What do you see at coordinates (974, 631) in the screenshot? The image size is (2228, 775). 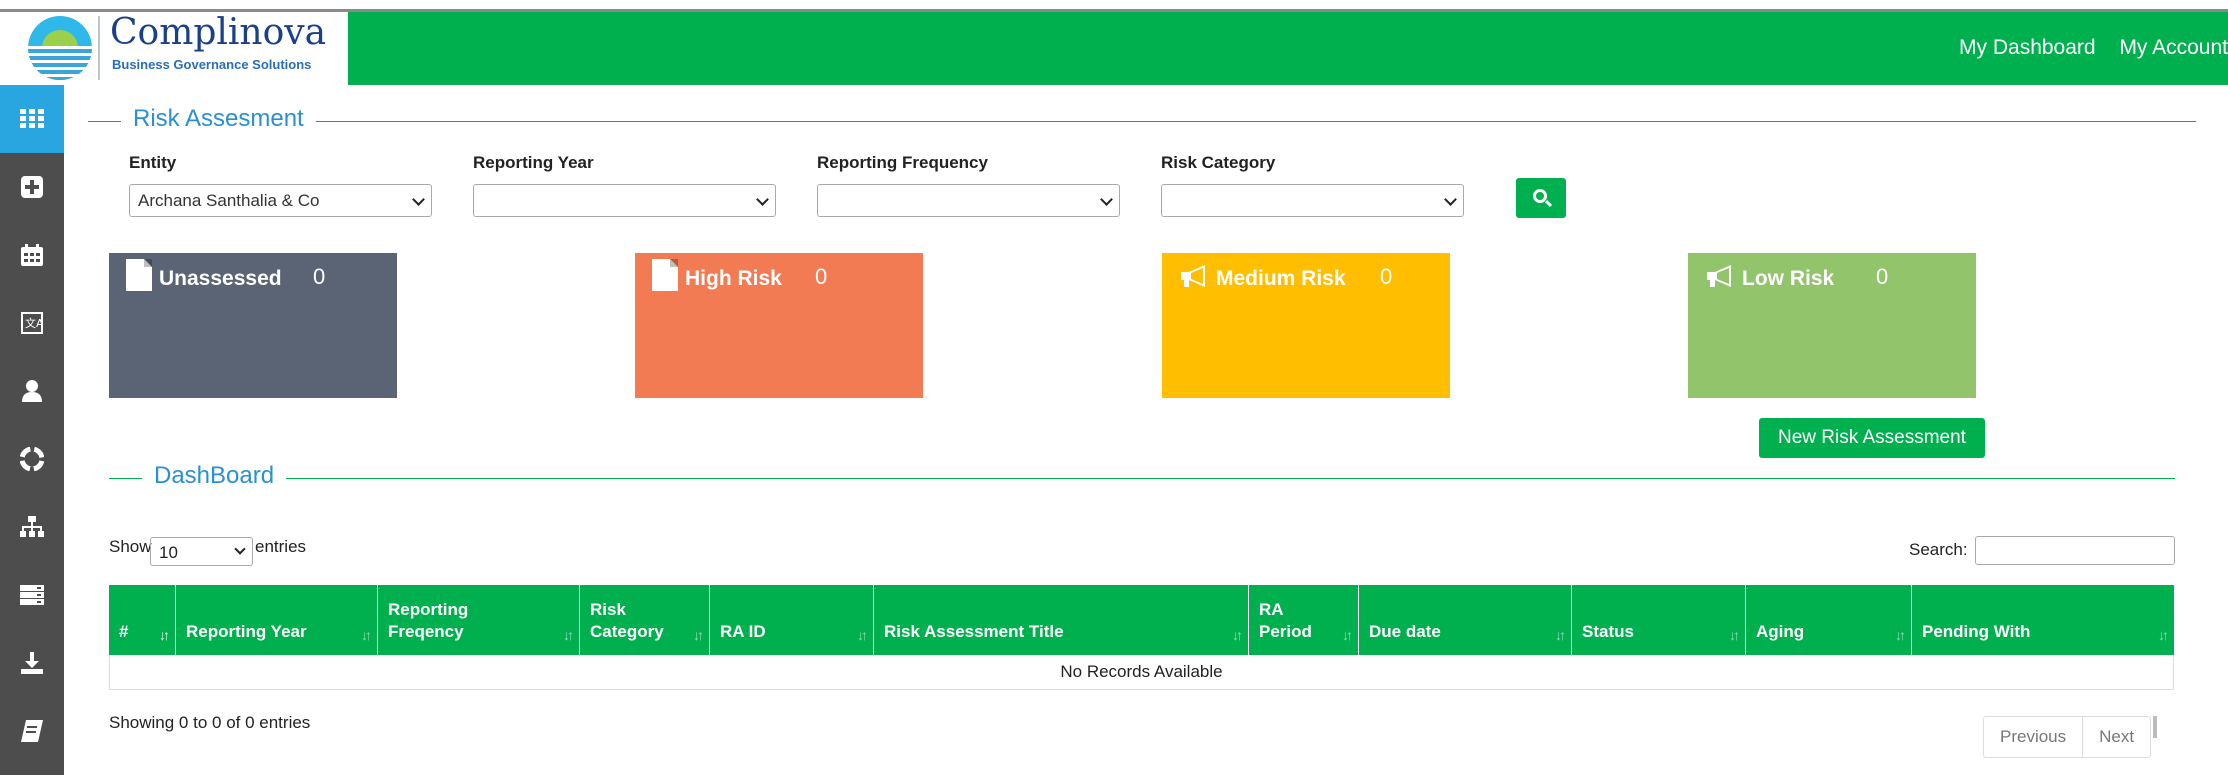 I see `column-label: Risk Assessment Title` at bounding box center [974, 631].